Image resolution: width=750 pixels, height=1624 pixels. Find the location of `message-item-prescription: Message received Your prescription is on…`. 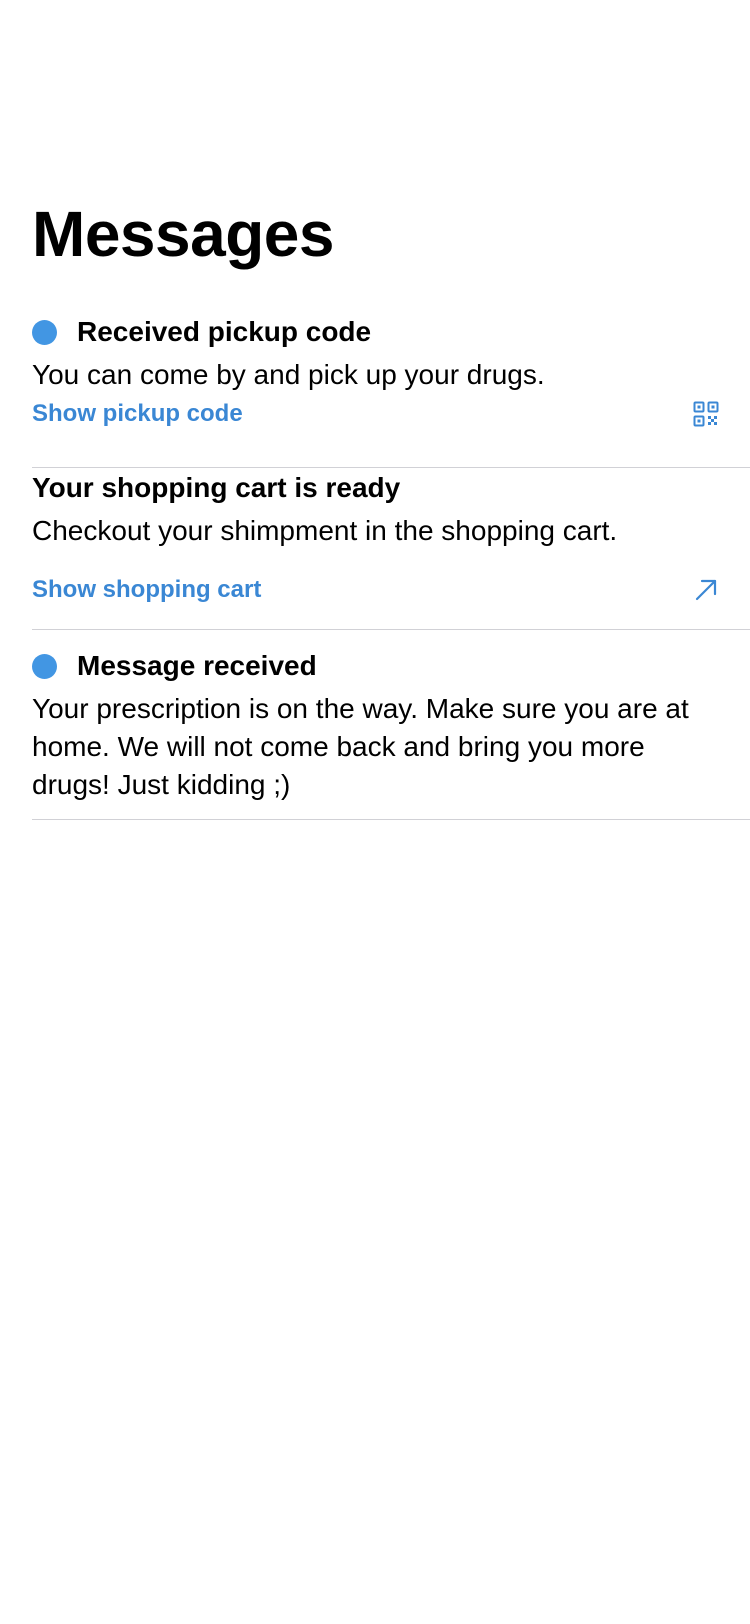

message-item-prescription: Message received Your prescription is on… is located at coordinates (391, 725).